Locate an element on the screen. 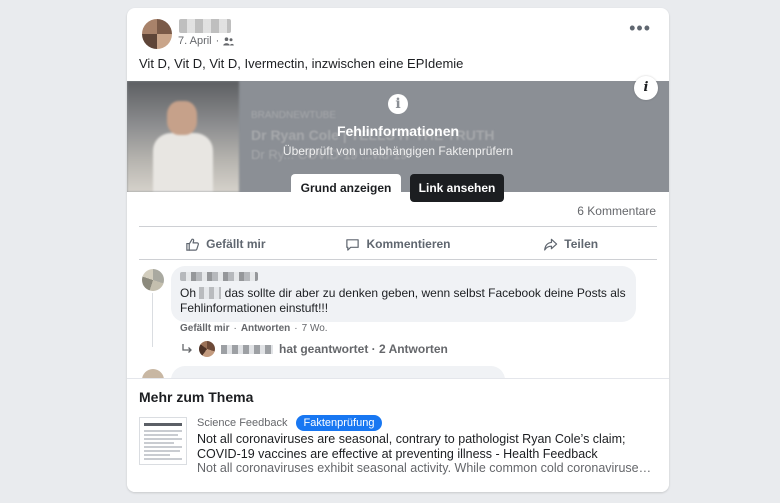 The width and height of the screenshot is (780, 503). replies-link: hat geantwortet · 2 Antworten is located at coordinates (314, 349).